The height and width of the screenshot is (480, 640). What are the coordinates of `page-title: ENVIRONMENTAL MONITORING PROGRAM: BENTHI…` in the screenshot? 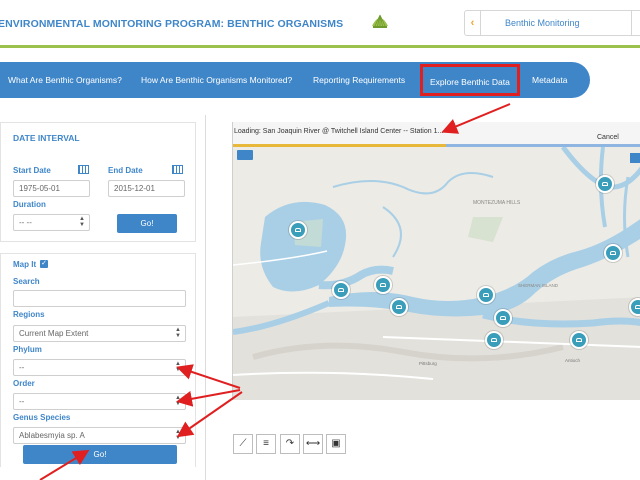 It's located at (172, 24).